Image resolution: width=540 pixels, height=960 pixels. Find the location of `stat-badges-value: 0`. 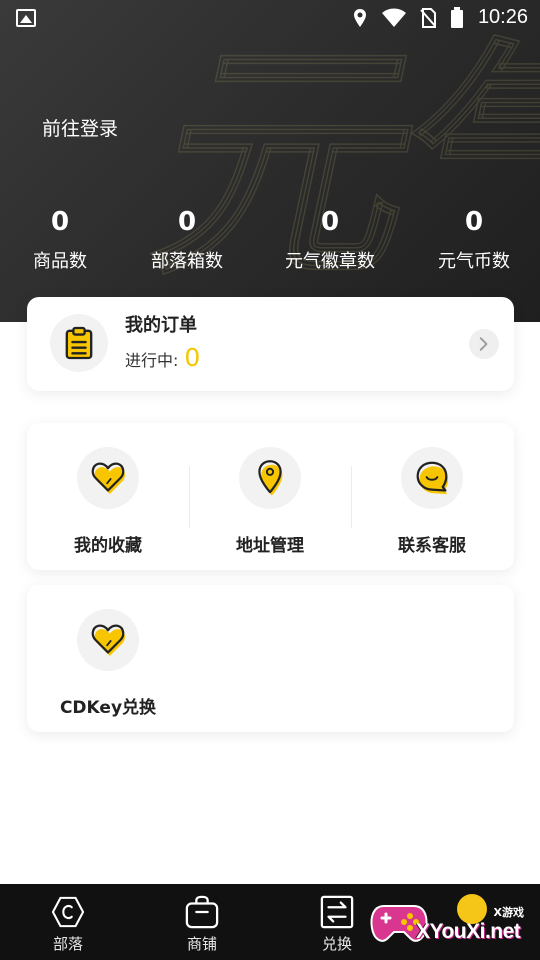

stat-badges-value: 0 is located at coordinates (330, 222).